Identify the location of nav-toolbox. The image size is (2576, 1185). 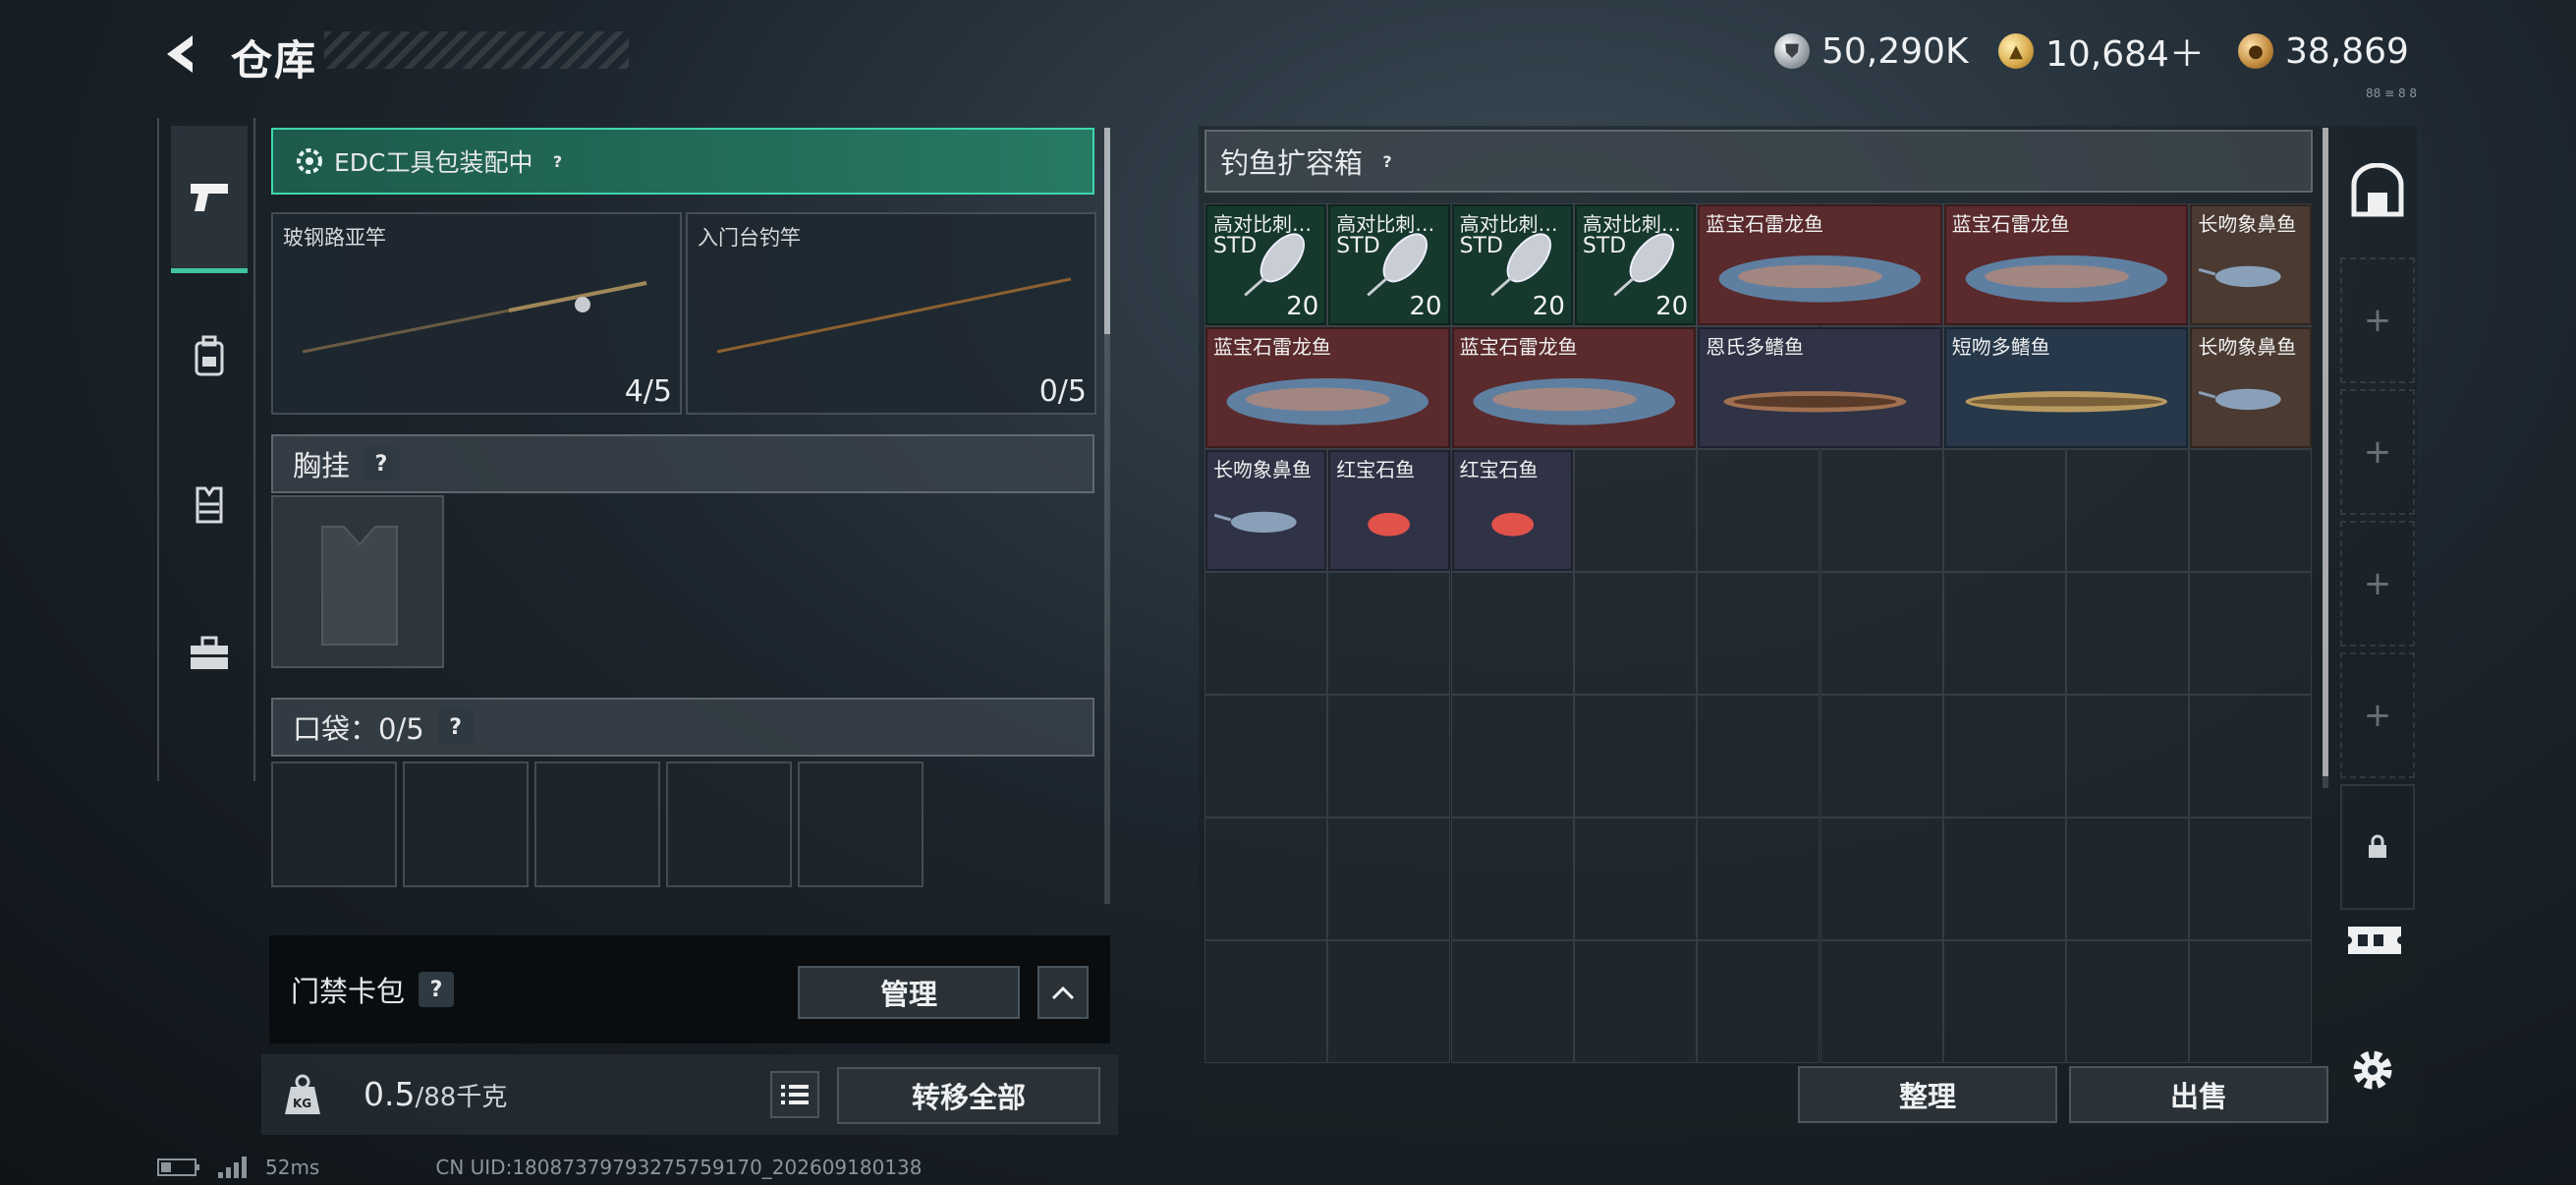
(209, 654).